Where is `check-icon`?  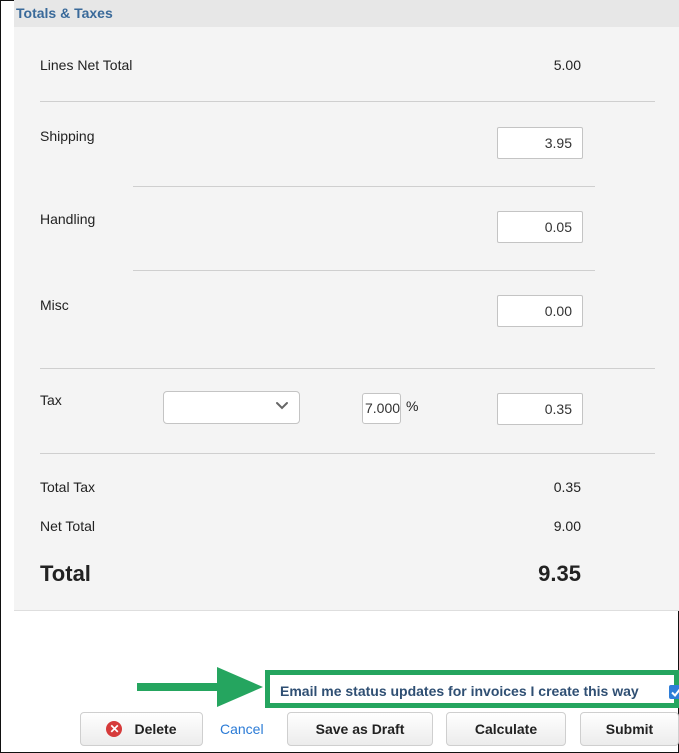
check-icon is located at coordinates (675, 693).